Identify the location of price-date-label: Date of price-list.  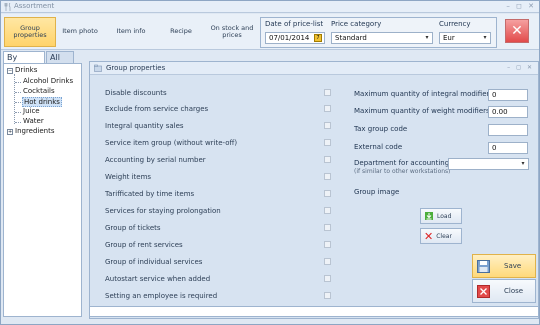
(294, 24).